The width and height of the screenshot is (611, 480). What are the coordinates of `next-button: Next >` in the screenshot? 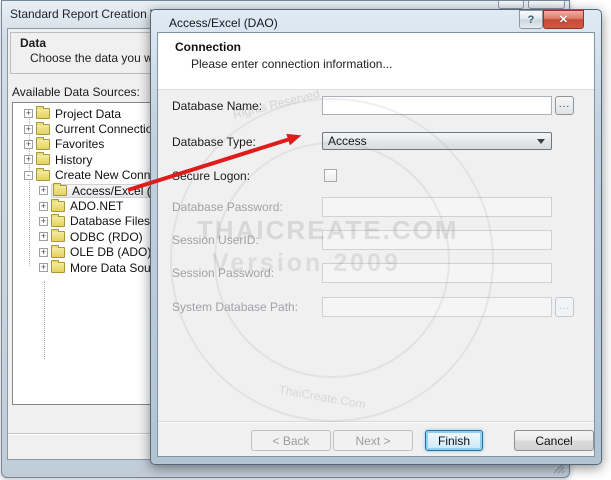 It's located at (373, 440).